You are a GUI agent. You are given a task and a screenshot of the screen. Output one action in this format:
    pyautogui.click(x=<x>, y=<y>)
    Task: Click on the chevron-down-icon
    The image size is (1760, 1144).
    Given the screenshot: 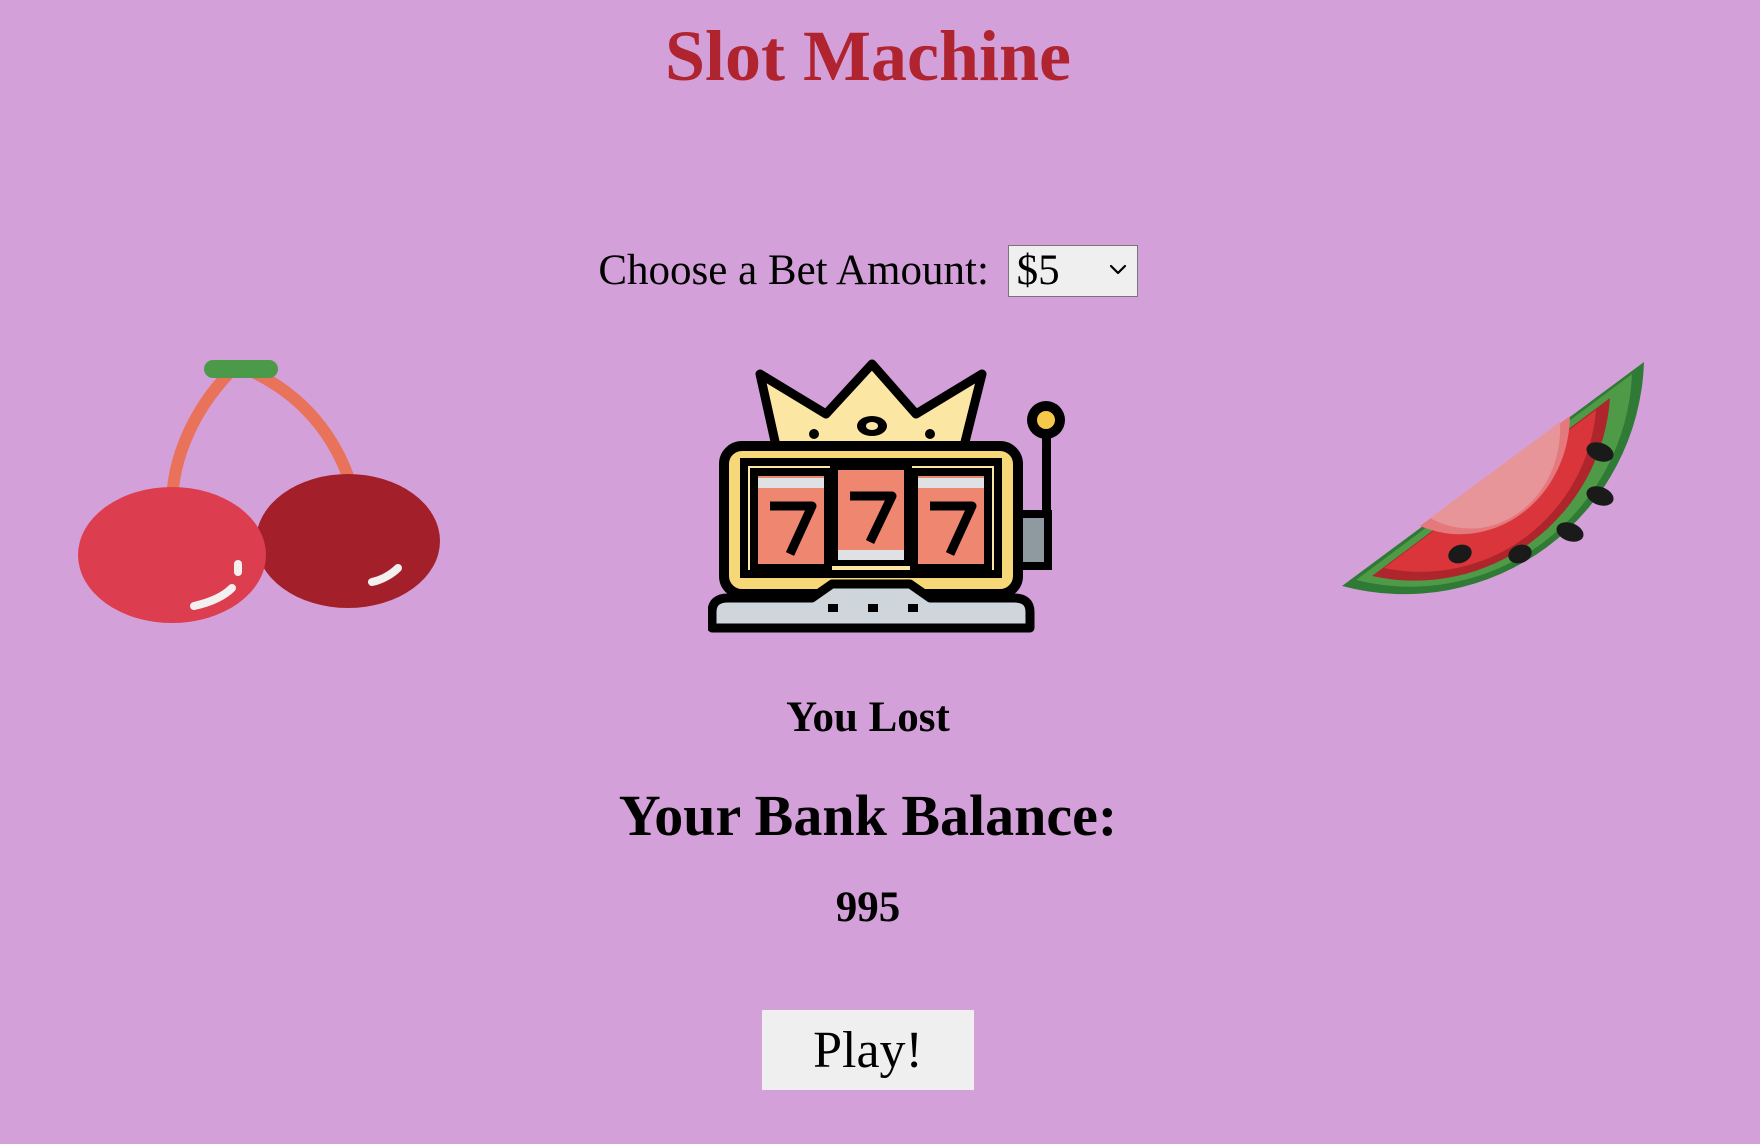 What is the action you would take?
    pyautogui.click(x=1117, y=270)
    